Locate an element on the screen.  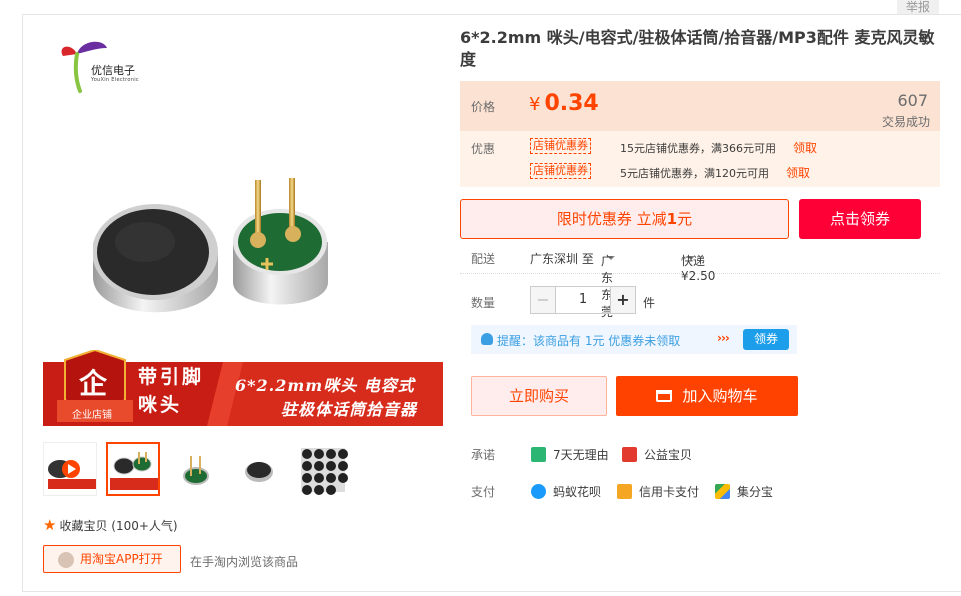
open-in-app-button: 用淘宝APP打开 is located at coordinates (112, 559).